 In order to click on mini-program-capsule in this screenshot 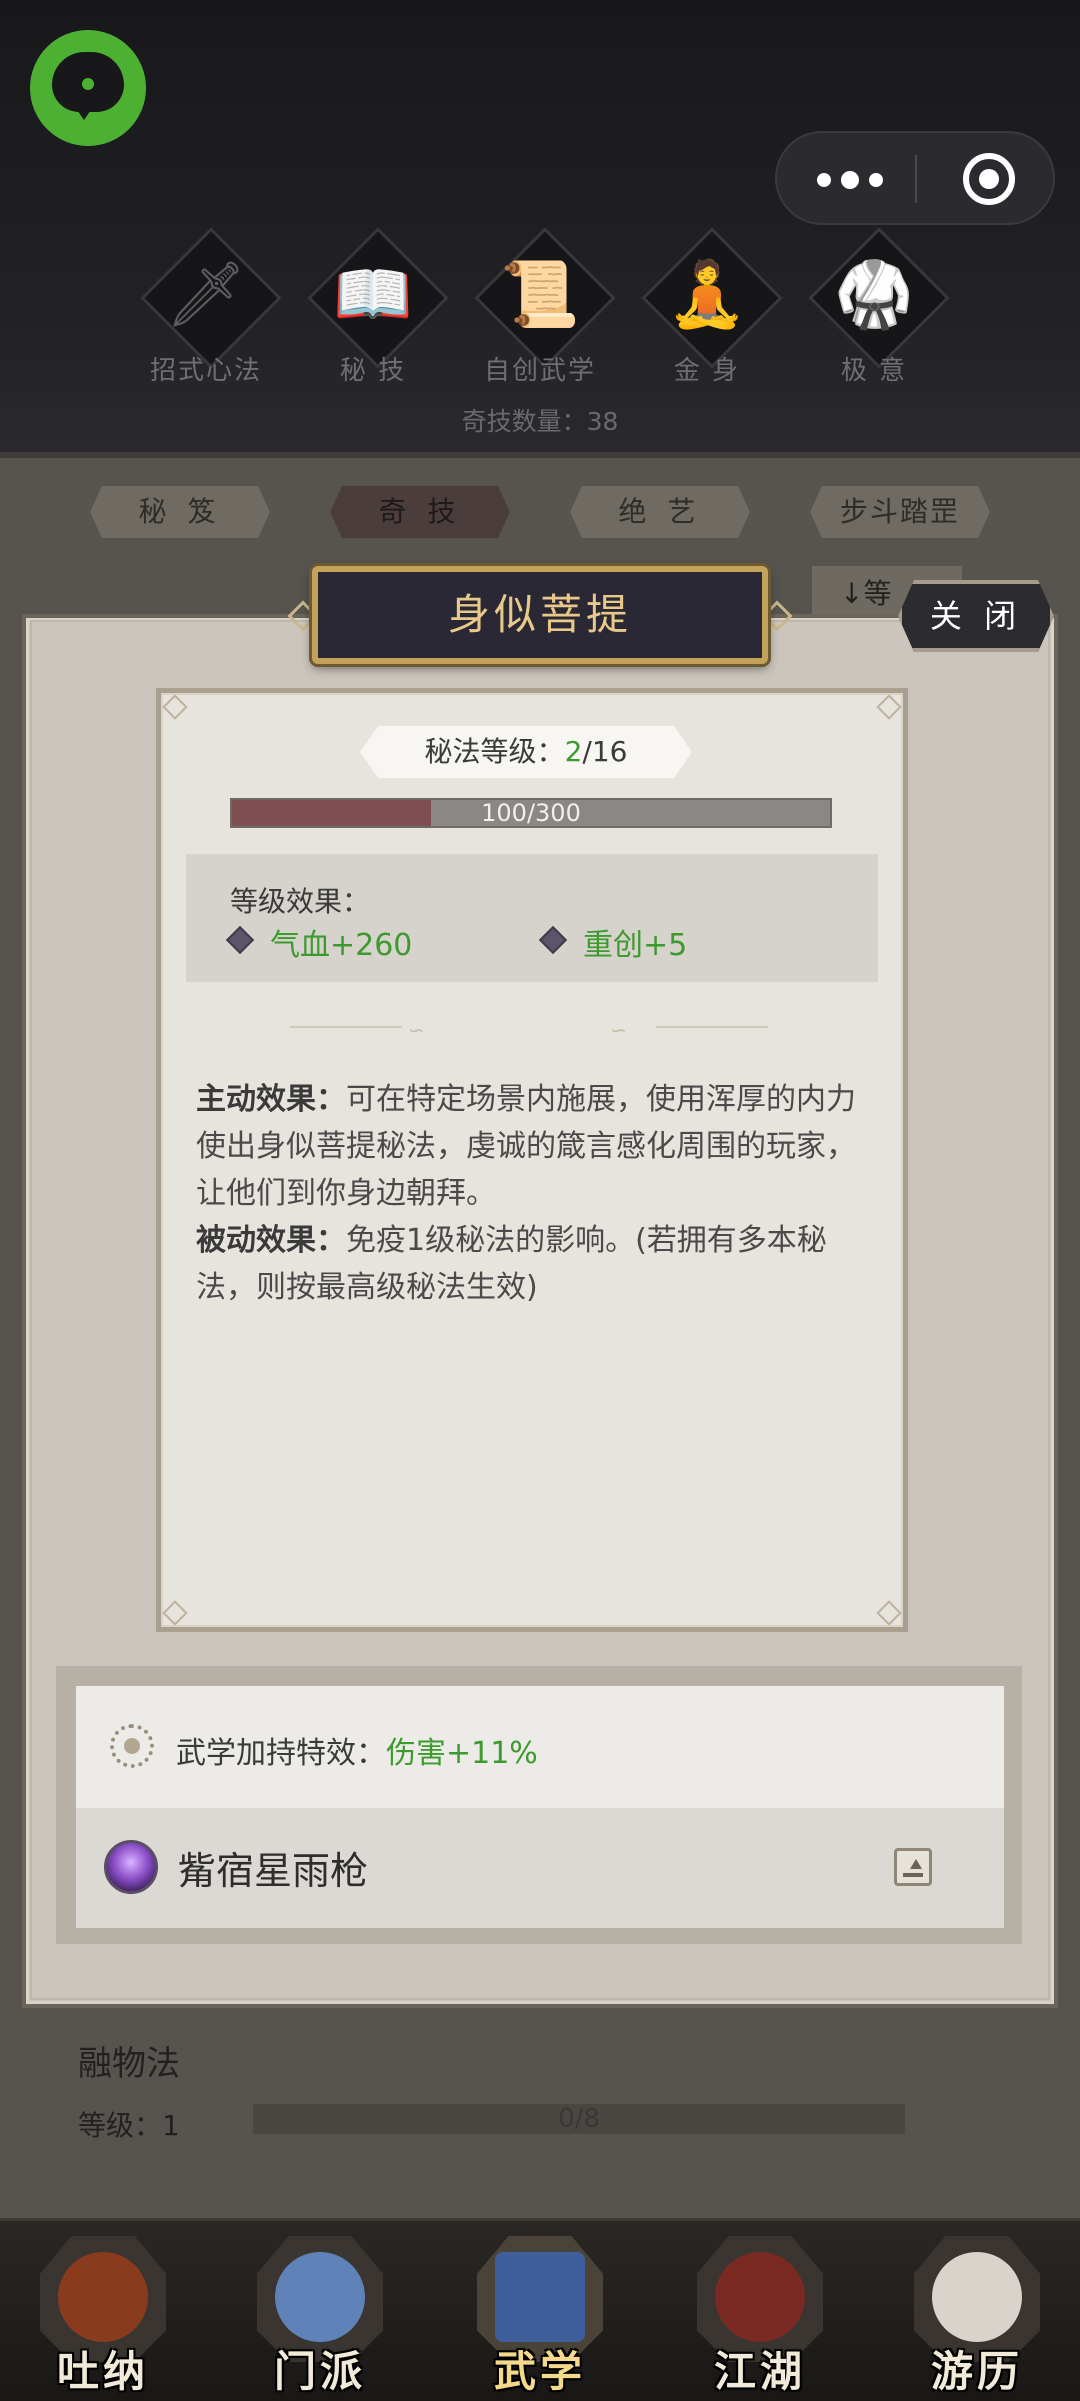, I will do `click(915, 178)`.